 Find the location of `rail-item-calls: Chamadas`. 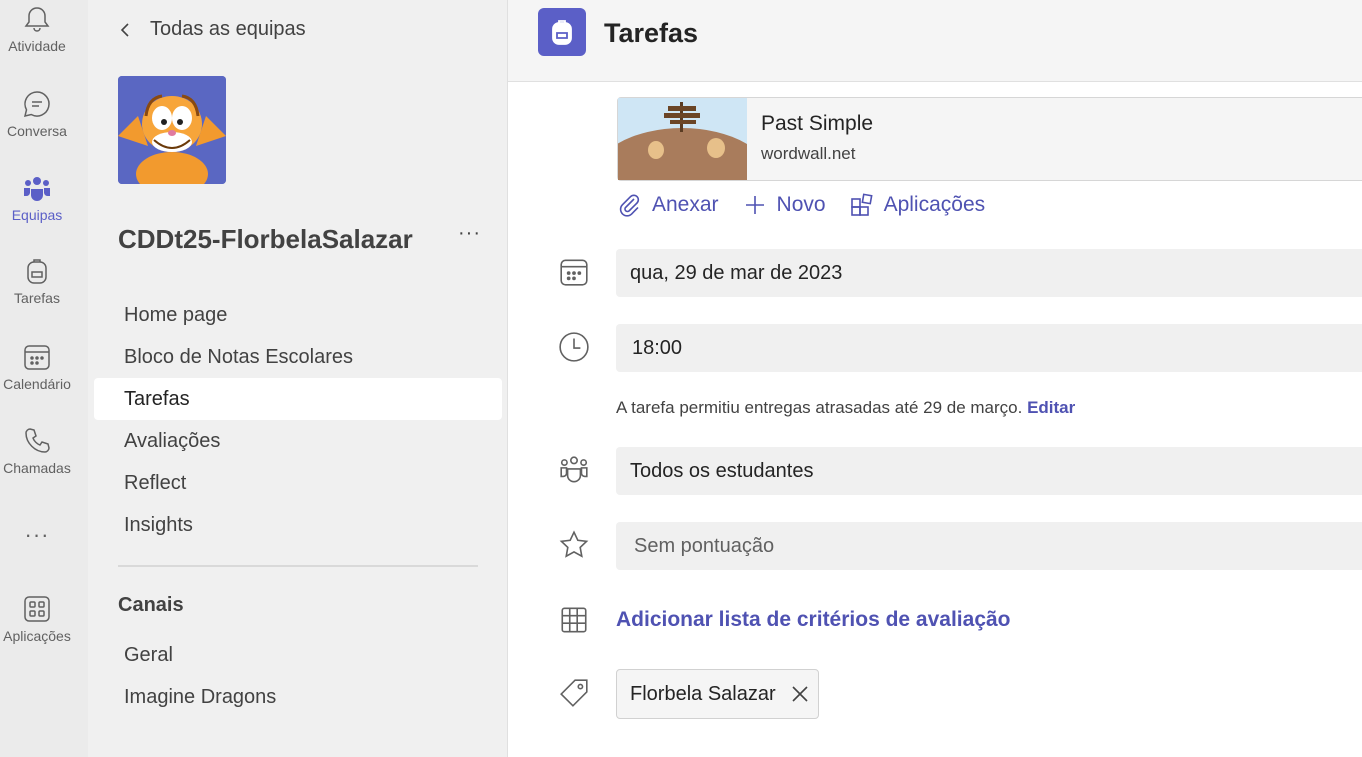

rail-item-calls: Chamadas is located at coordinates (37, 451).